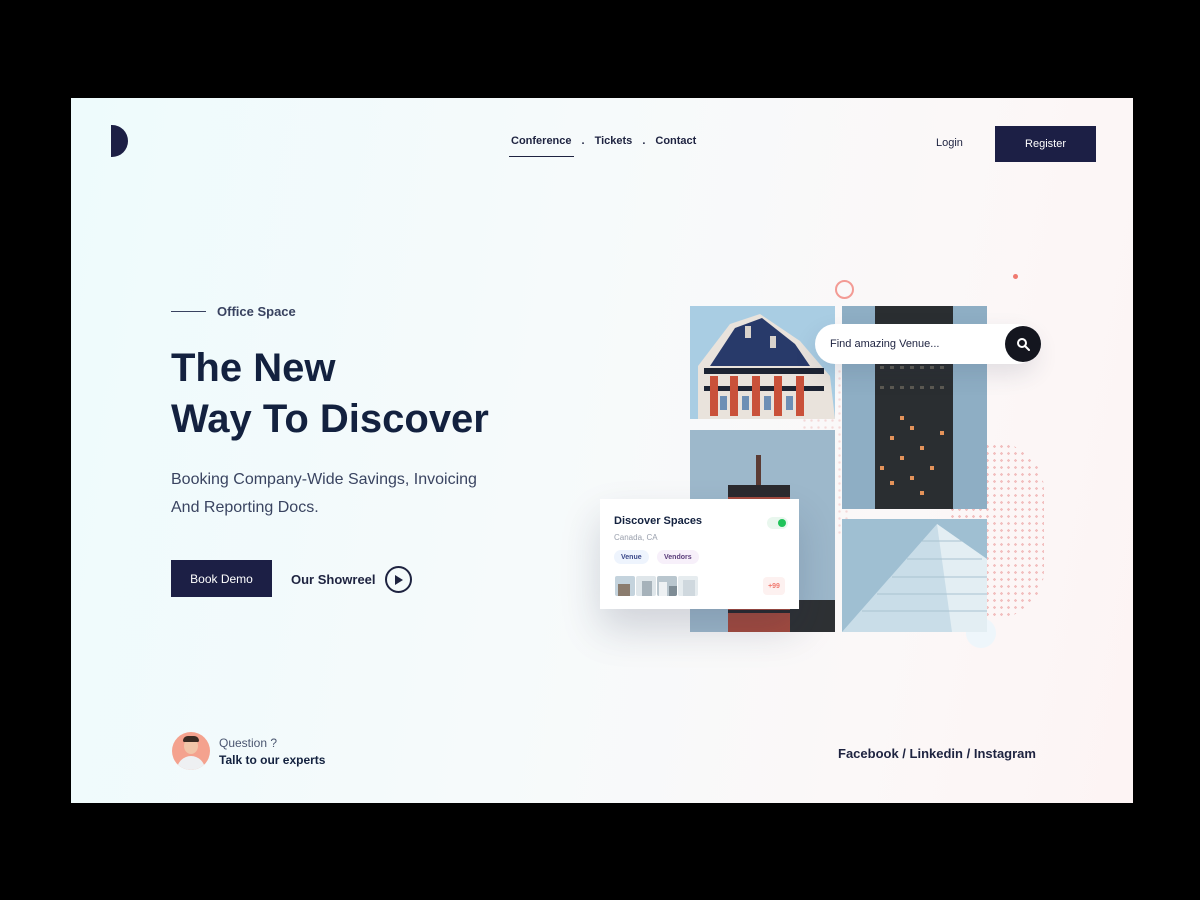 This screenshot has width=1200, height=900. I want to click on toggle-knob, so click(782, 523).